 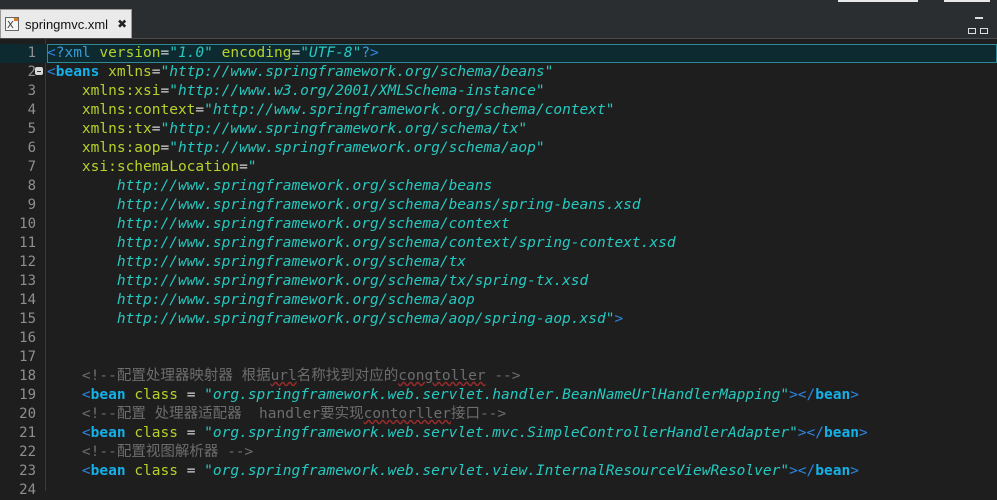 What do you see at coordinates (10, 25) in the screenshot?
I see `svg-text: X` at bounding box center [10, 25].